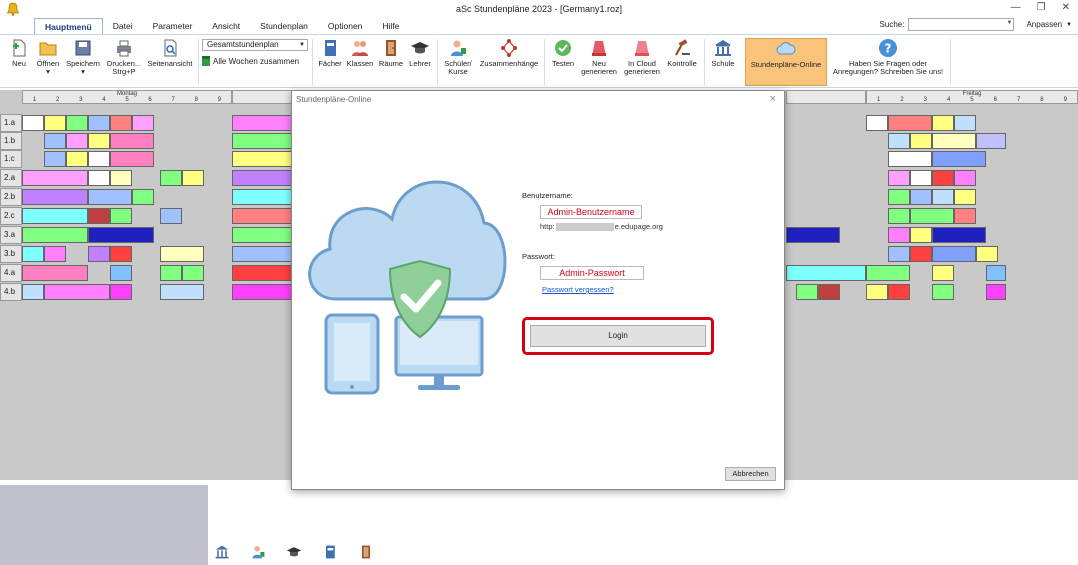 Image resolution: width=1078 pixels, height=565 pixels. What do you see at coordinates (11, 141) in the screenshot?
I see `row-label: 1.b` at bounding box center [11, 141].